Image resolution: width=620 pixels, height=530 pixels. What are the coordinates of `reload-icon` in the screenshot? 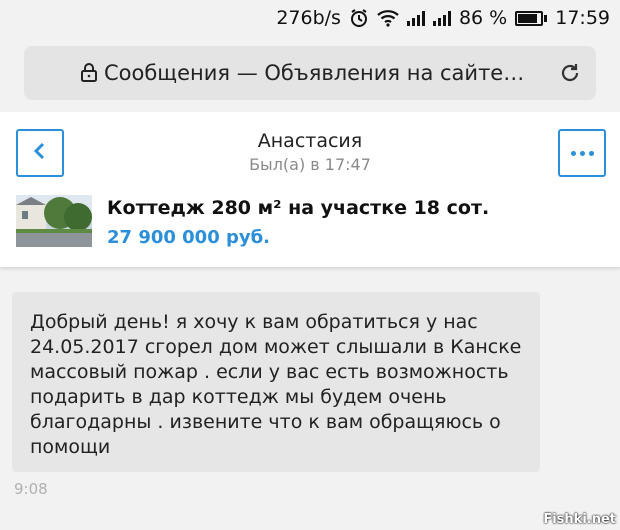 It's located at (570, 73).